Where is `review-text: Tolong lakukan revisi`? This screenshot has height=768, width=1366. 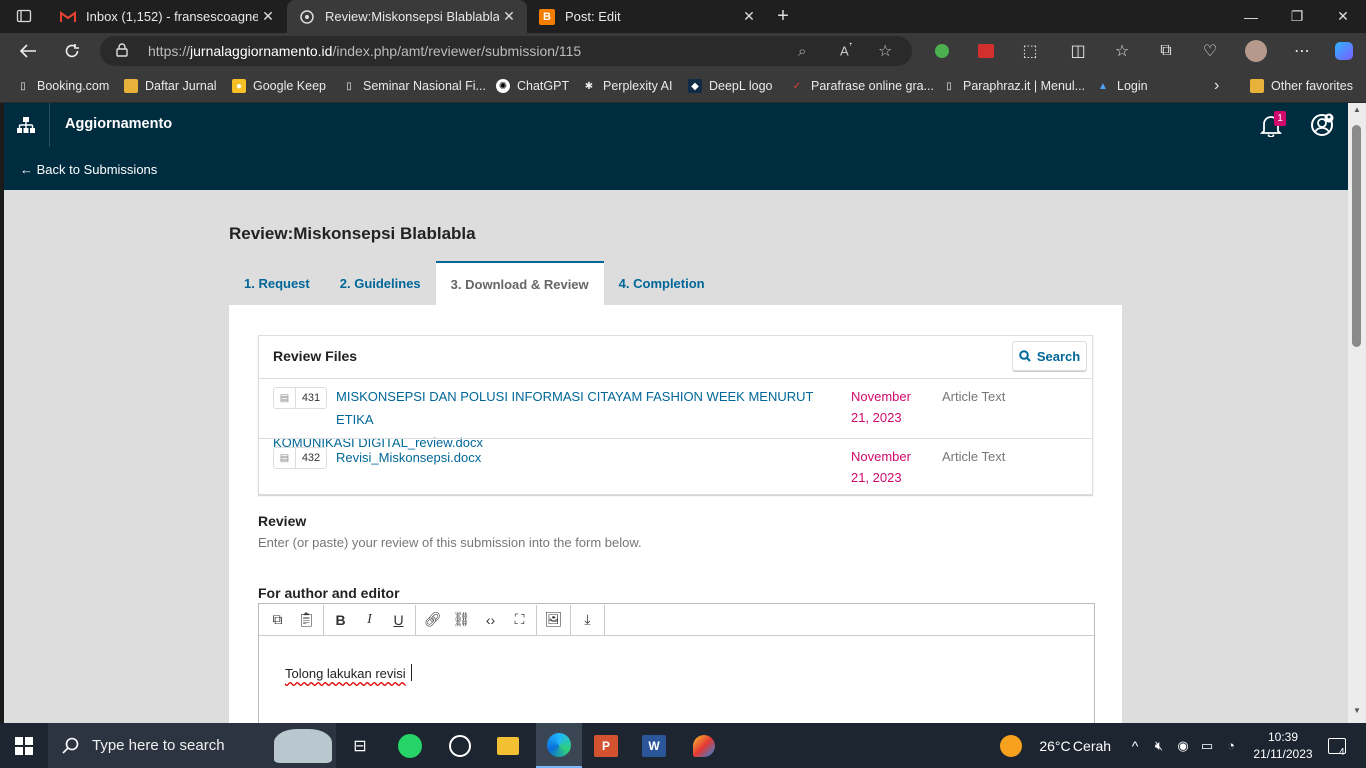
review-text: Tolong lakukan revisi is located at coordinates (345, 673).